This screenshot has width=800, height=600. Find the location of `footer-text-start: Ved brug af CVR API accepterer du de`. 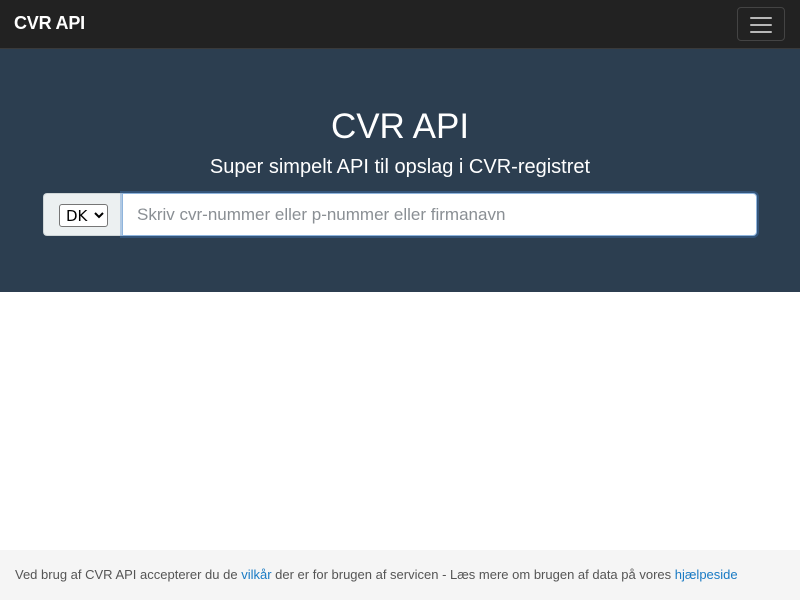

footer-text-start: Ved brug af CVR API accepterer du de is located at coordinates (128, 574).